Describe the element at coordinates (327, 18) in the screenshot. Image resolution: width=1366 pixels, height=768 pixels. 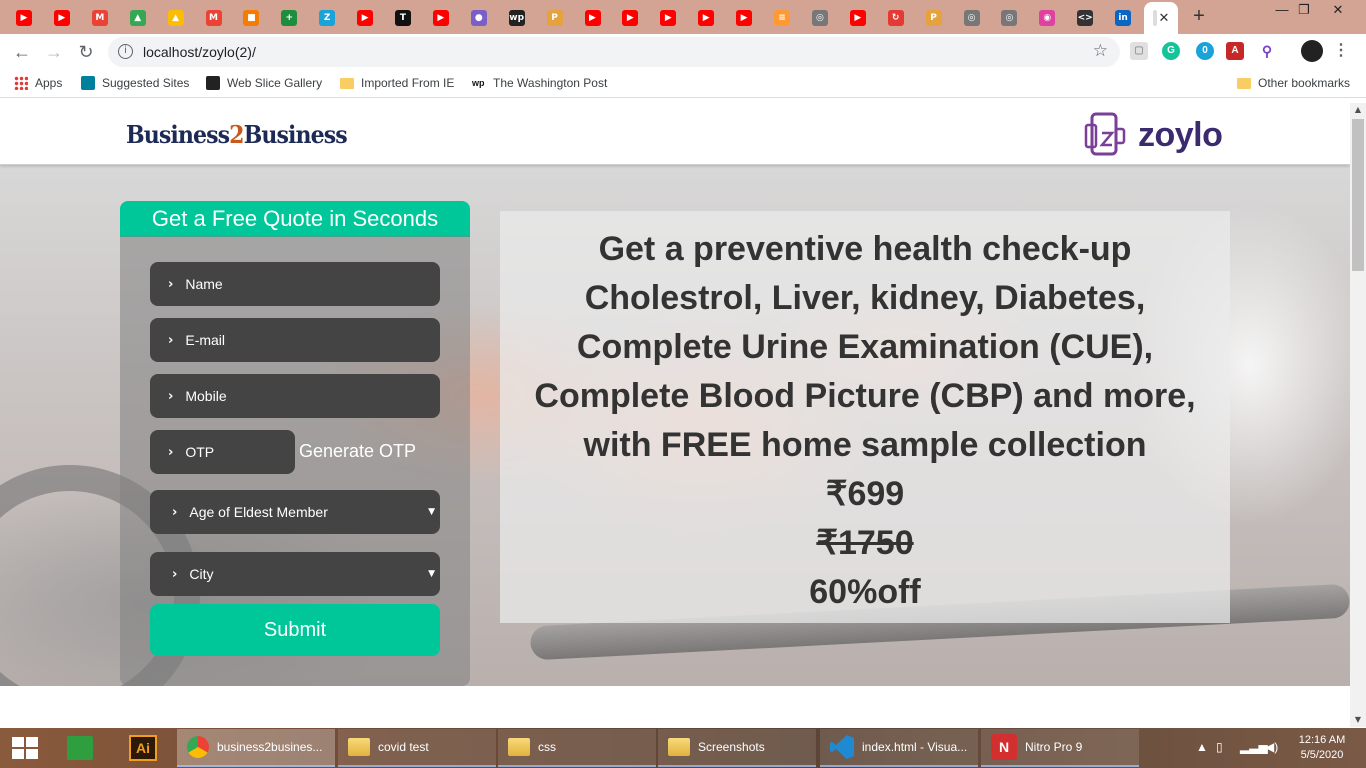
I see `browser-tab: Z` at that location.